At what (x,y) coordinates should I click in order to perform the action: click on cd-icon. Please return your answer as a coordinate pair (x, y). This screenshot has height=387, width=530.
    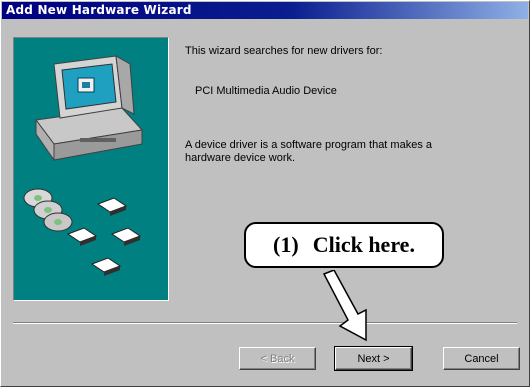
    Looking at the image, I should click on (48, 210).